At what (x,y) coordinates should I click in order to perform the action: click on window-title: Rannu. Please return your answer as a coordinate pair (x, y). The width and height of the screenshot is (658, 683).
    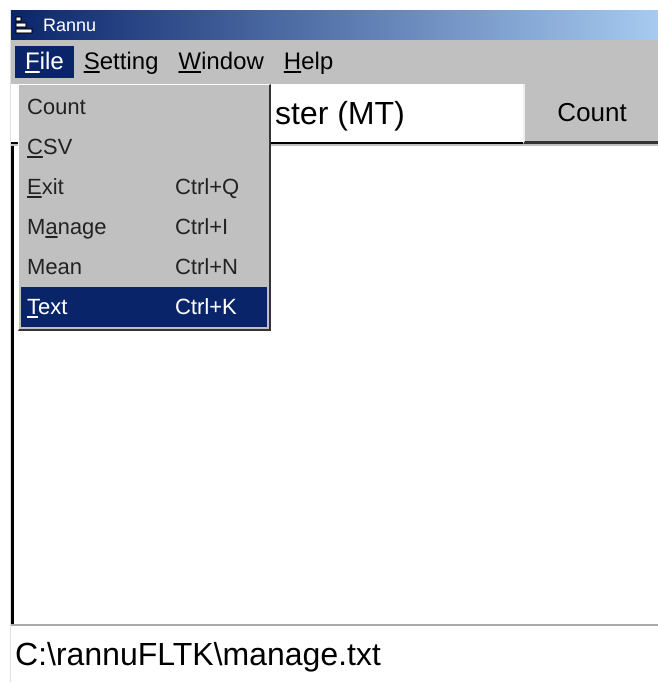
    Looking at the image, I should click on (69, 25).